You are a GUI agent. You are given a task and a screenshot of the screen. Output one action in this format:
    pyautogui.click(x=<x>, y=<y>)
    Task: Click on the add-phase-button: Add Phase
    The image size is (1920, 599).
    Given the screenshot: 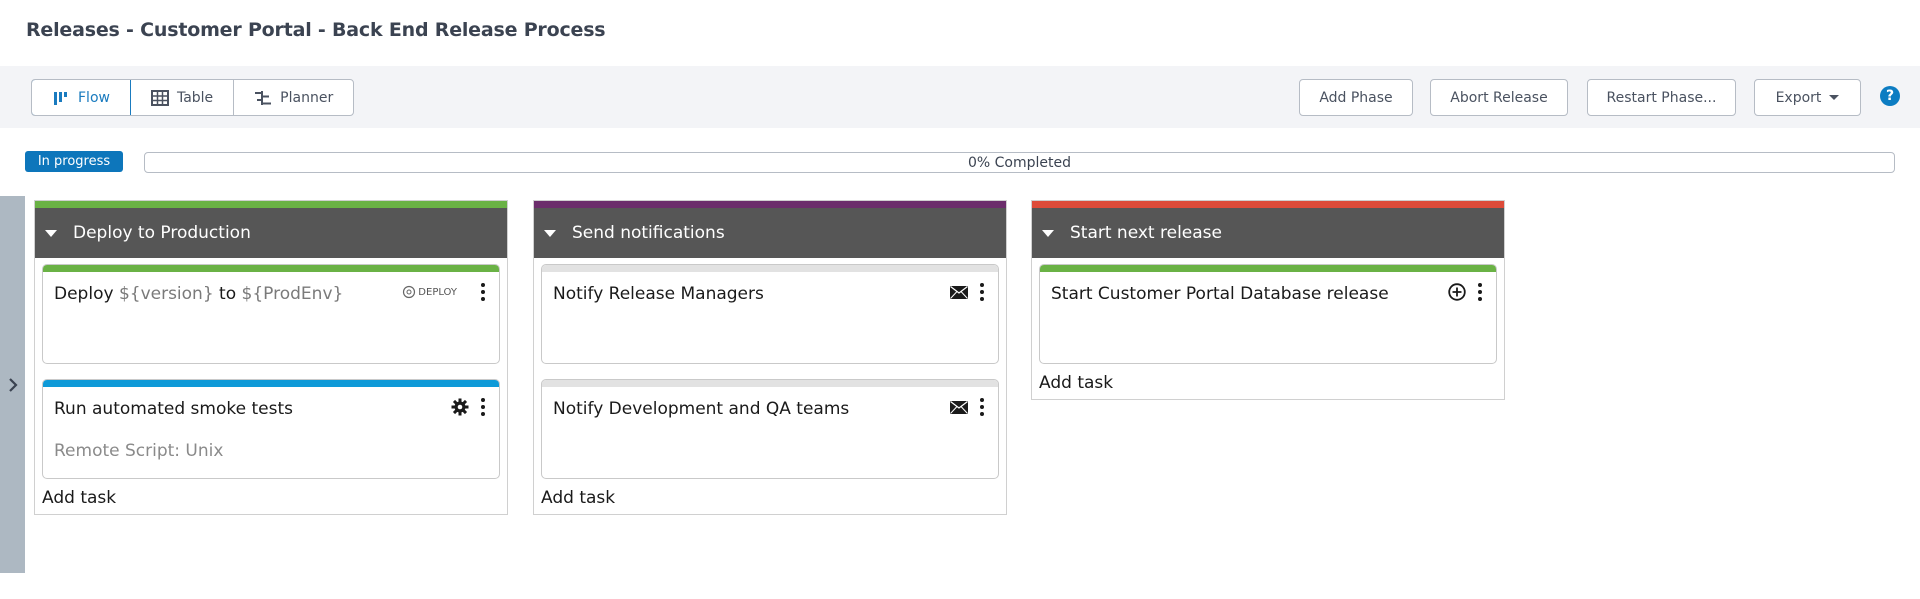 What is the action you would take?
    pyautogui.click(x=1356, y=97)
    